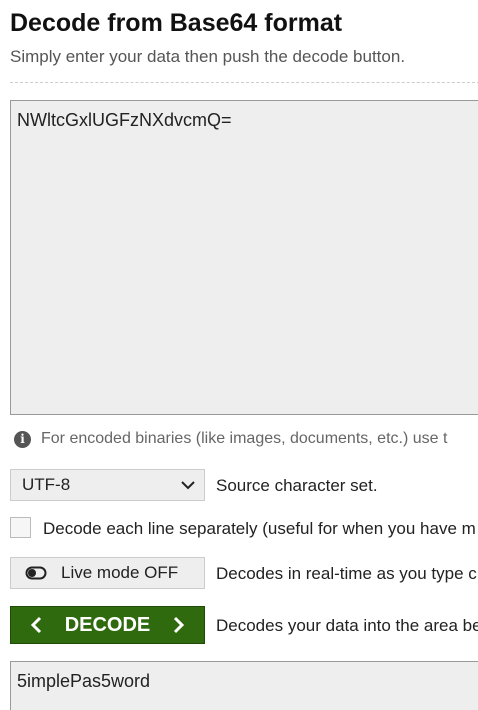  What do you see at coordinates (244, 82) in the screenshot?
I see `divider` at bounding box center [244, 82].